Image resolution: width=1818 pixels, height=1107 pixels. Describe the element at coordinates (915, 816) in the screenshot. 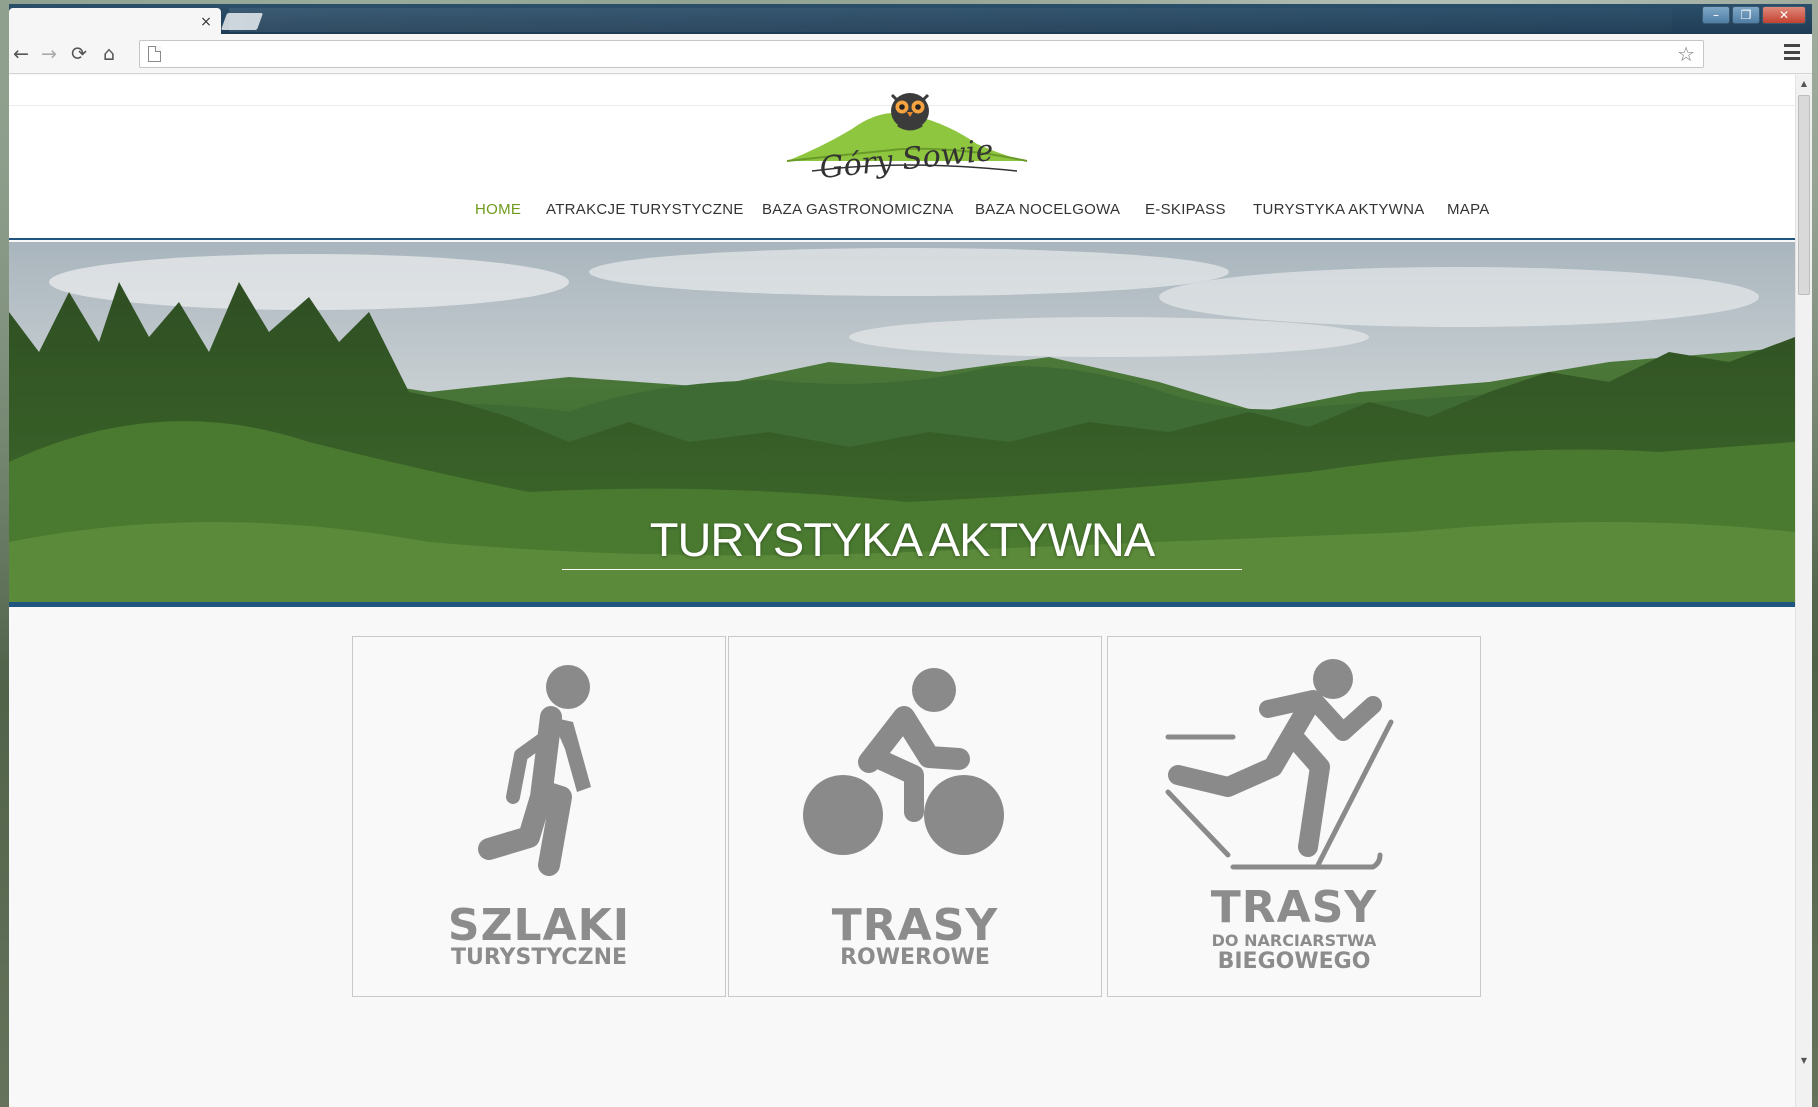

I see `card-trasy-rowerowe: TRASY ROWEROWE` at that location.